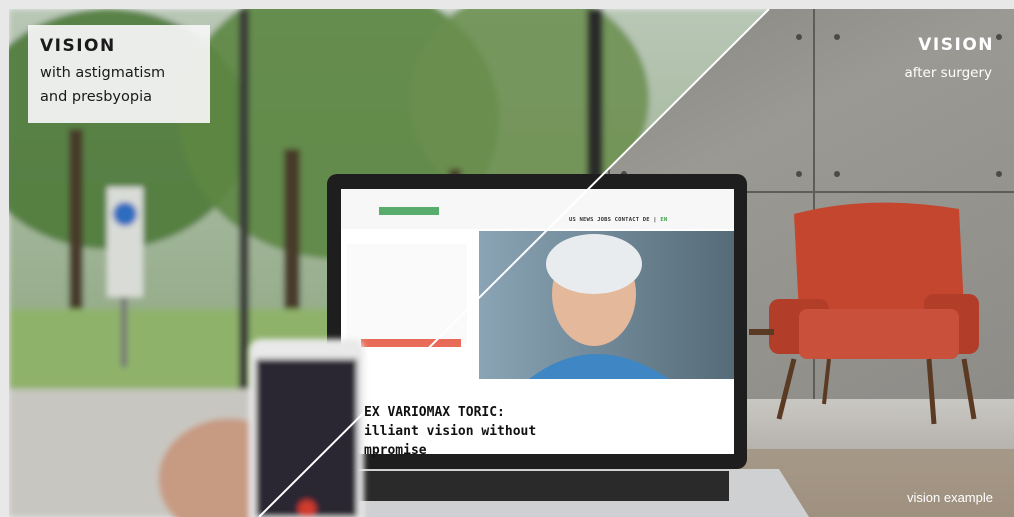 The image size is (1014, 517). I want to click on site-nav-links: US NEWS JOBS CONTACT DE |, so click(613, 220).